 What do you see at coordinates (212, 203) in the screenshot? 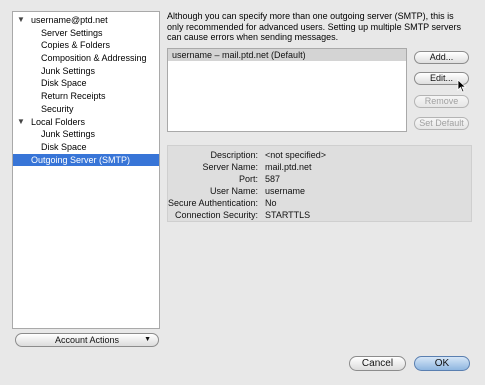
I see `secure-auth-label: Secure Authentication:` at bounding box center [212, 203].